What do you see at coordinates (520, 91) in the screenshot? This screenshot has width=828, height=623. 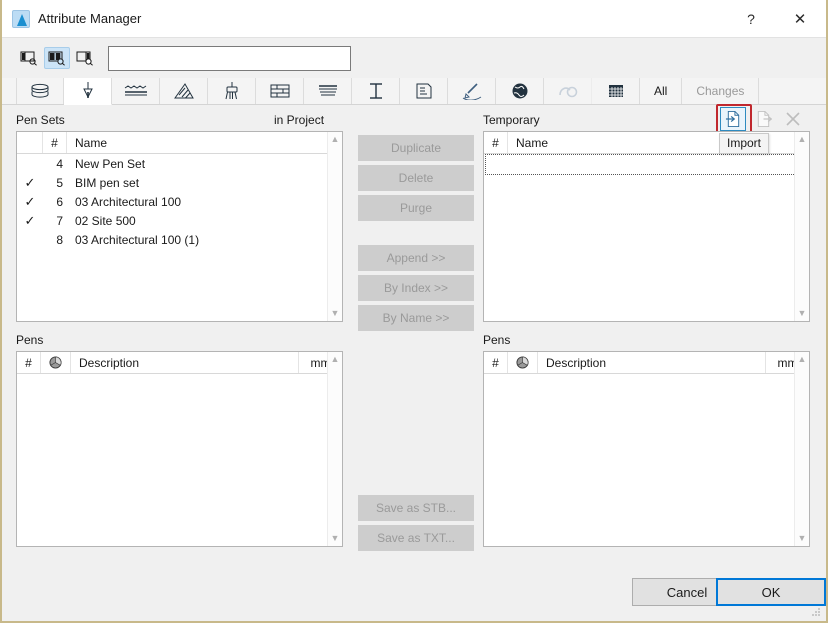 I see `tab-cities` at bounding box center [520, 91].